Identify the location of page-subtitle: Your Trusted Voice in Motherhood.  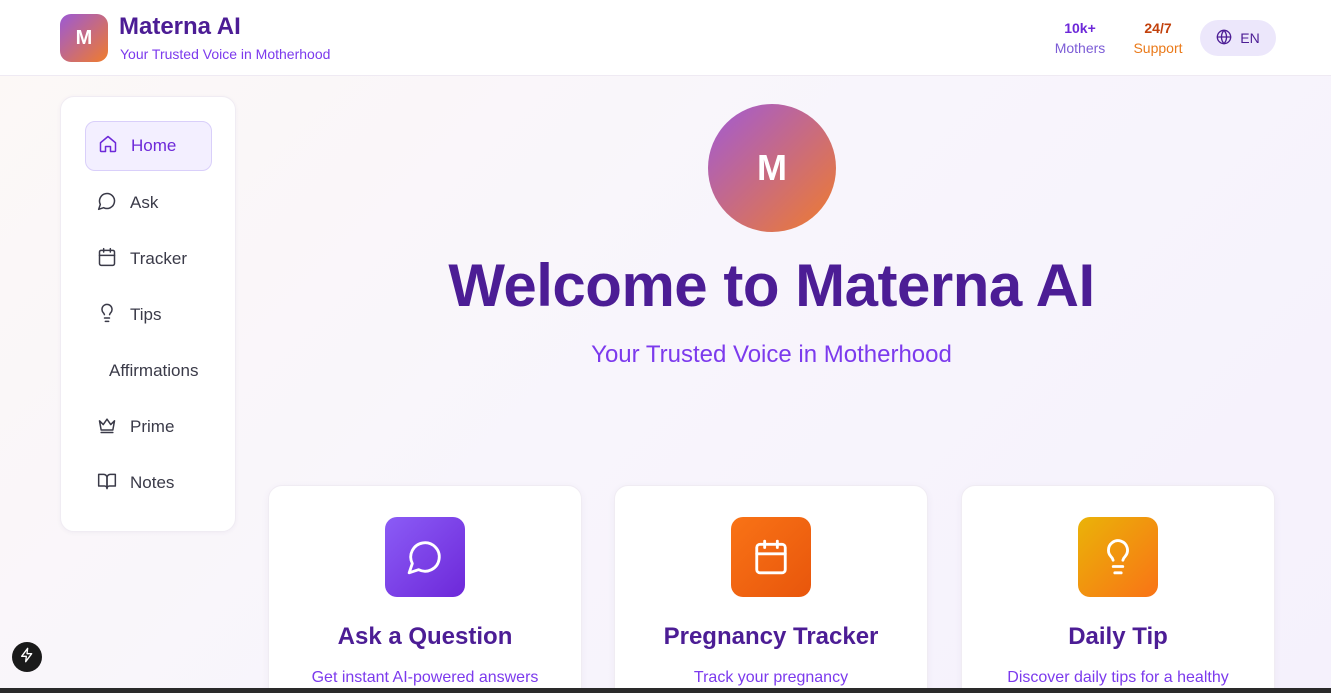
(771, 354).